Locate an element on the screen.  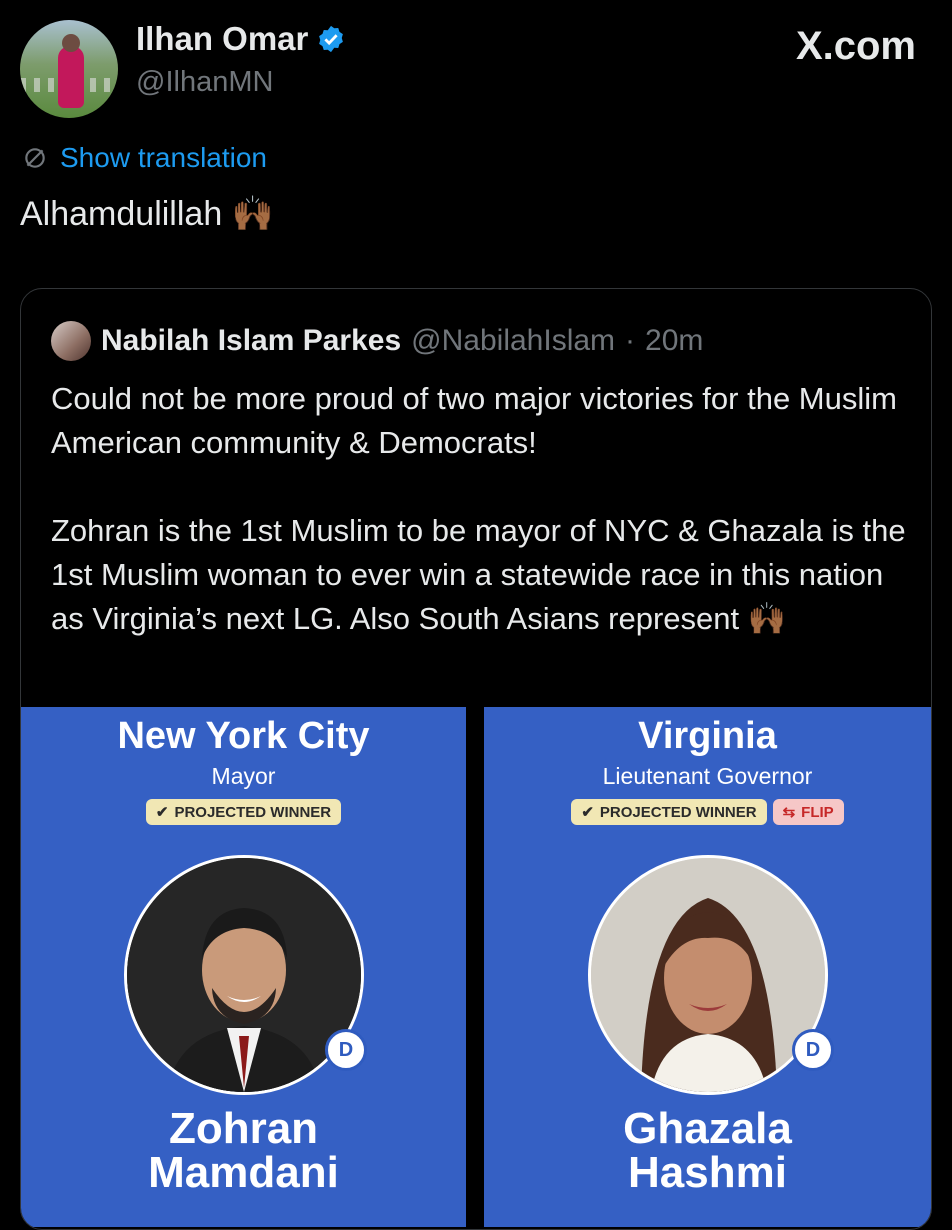
candidate-portrait is located at coordinates (707, 975).